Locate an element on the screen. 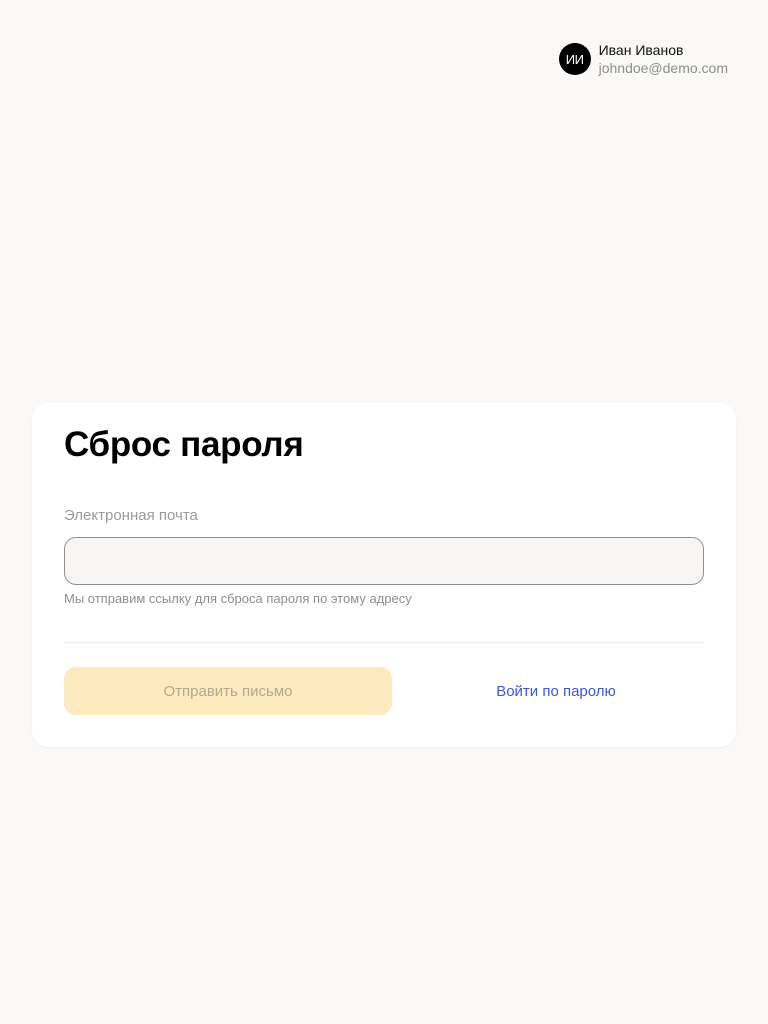 The image size is (768, 1024). user-profile: ИИ Иван Иванов johndoe@demo.com is located at coordinates (643, 59).